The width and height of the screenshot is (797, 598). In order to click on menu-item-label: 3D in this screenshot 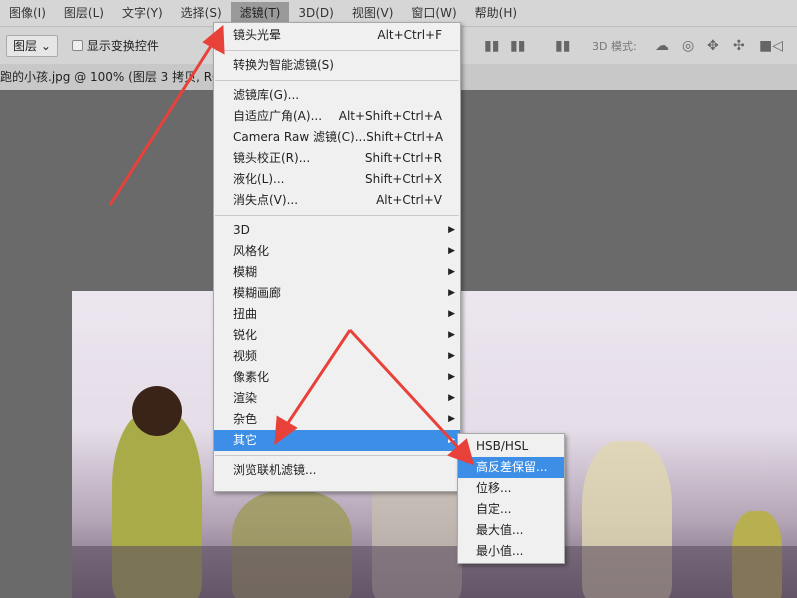, I will do `click(241, 230)`.